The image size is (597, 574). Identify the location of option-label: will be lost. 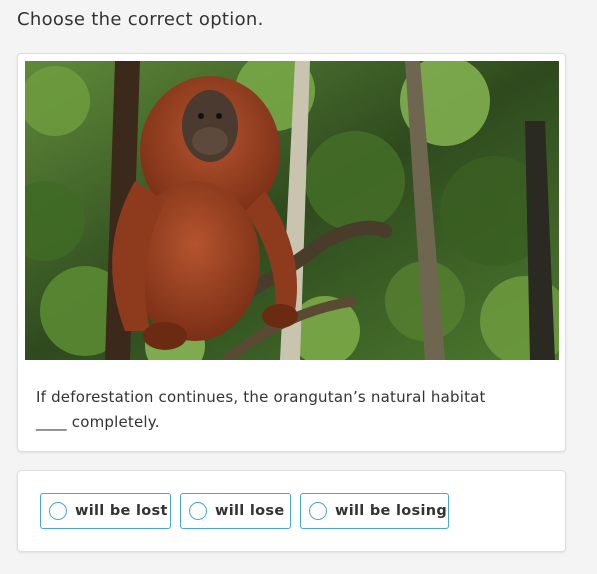
(121, 511).